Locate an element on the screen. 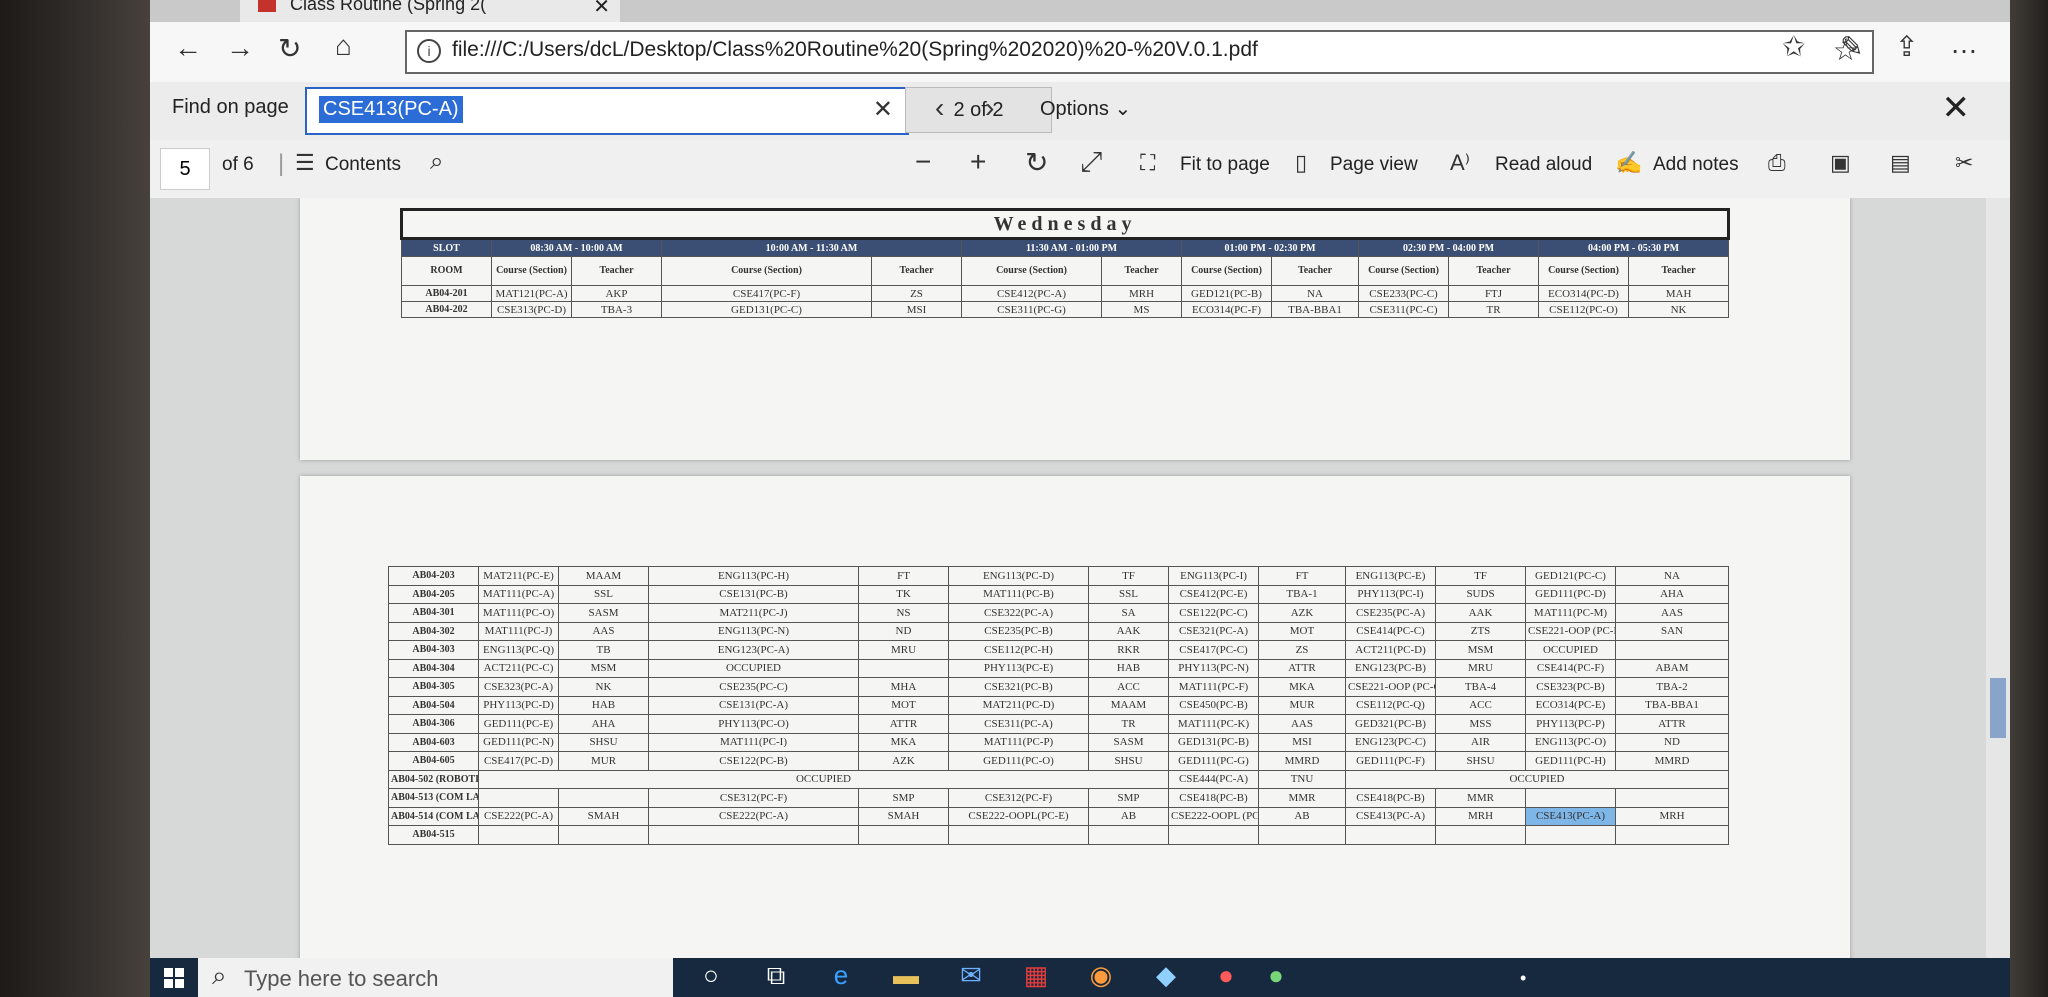  vertical-scrollbar is located at coordinates (1998, 578).